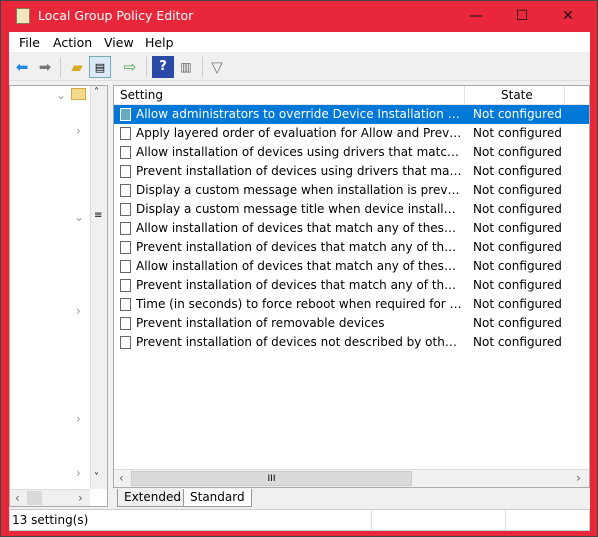 The height and width of the screenshot is (537, 598). What do you see at coordinates (163, 67) in the screenshot?
I see `help-icon: ?` at bounding box center [163, 67].